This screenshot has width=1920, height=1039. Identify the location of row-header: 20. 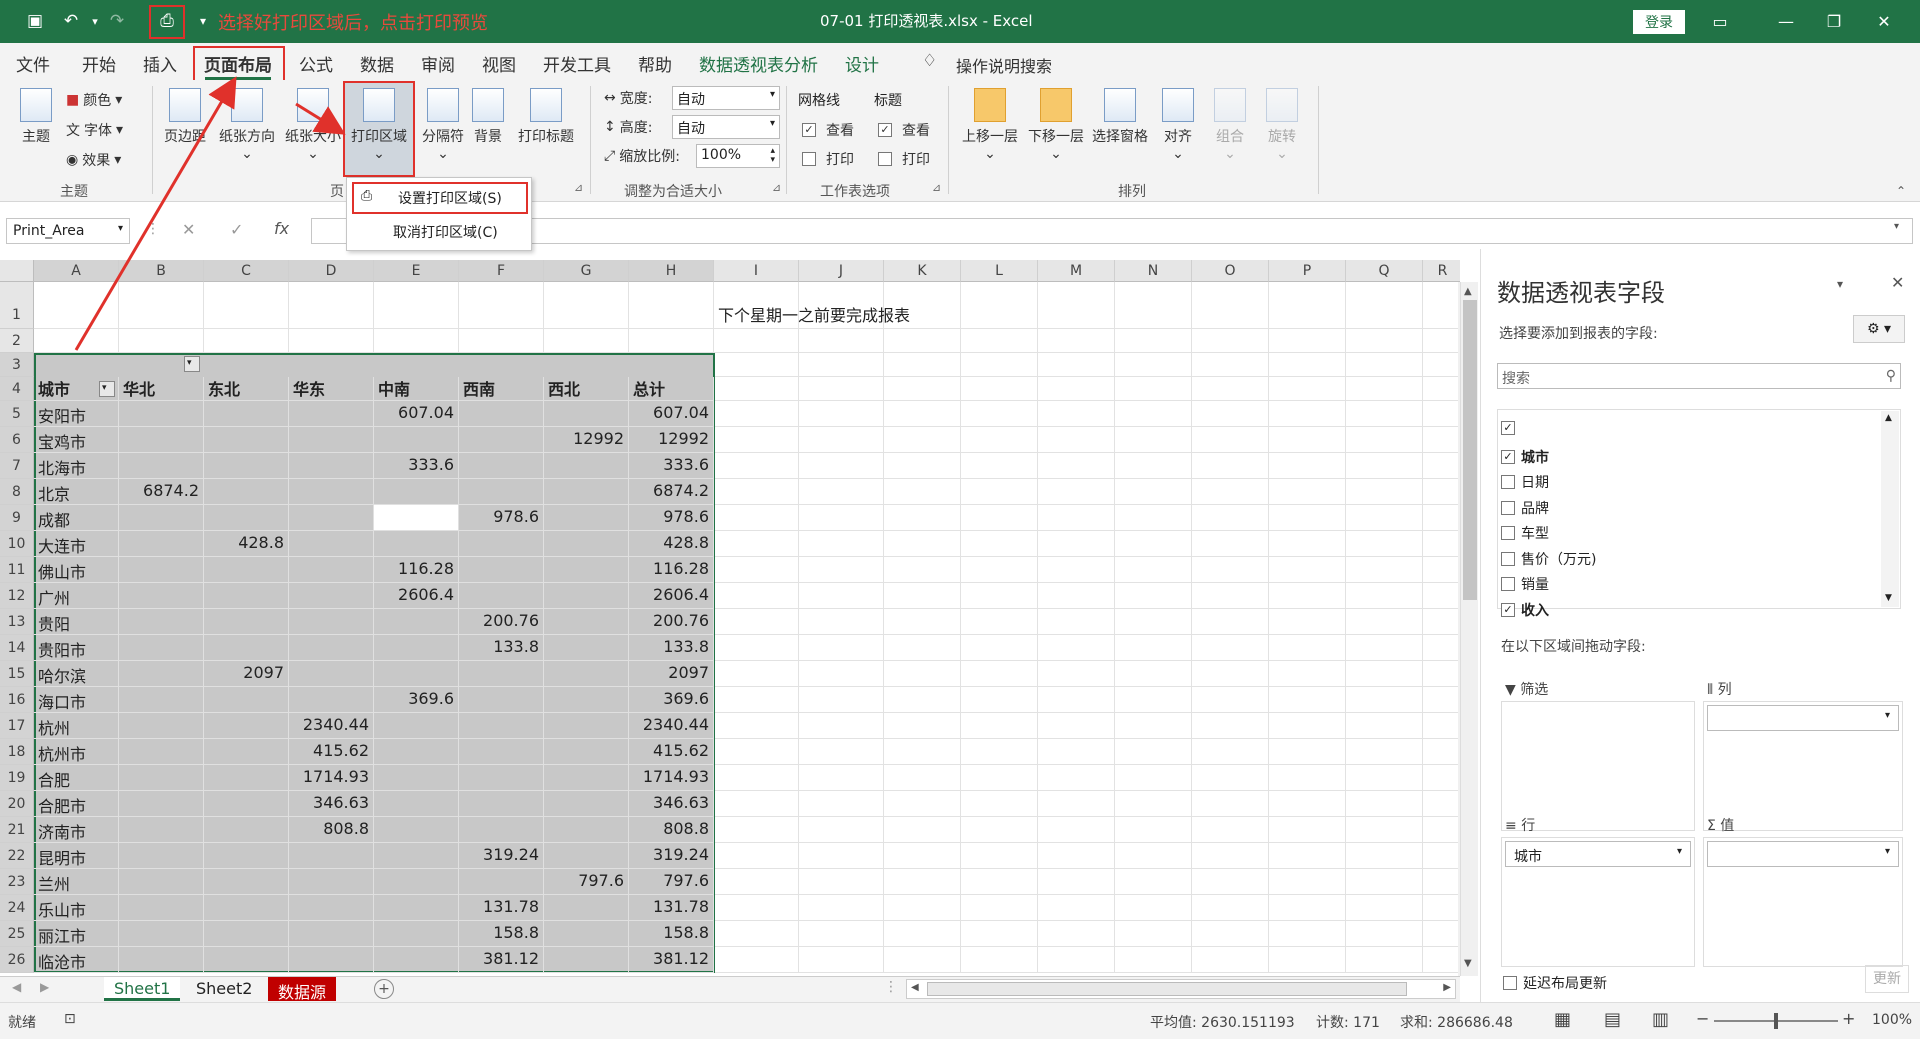
(17, 804).